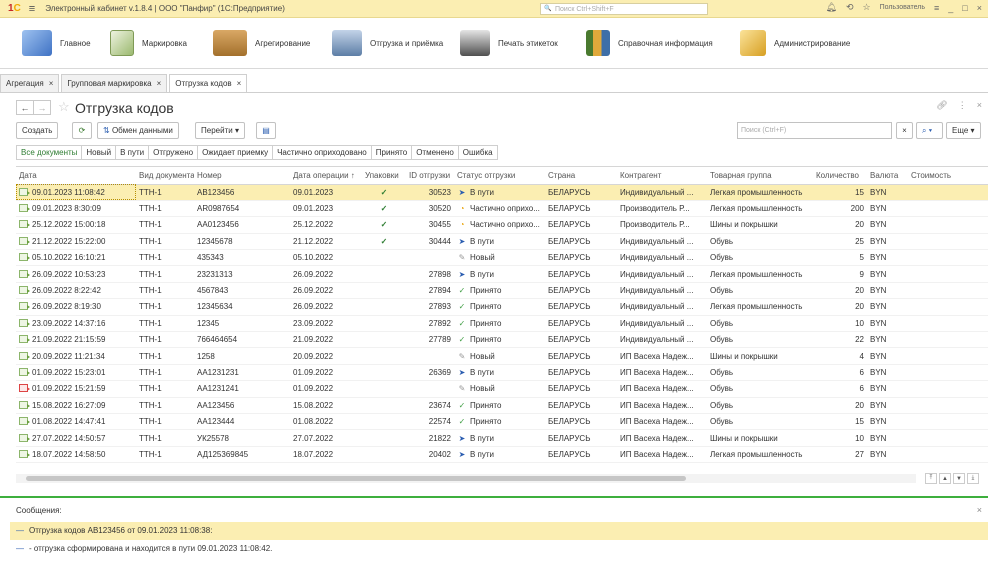  Describe the element at coordinates (326, 455) in the screenshot. I see `cell-op-date: 18.07.2022` at that location.